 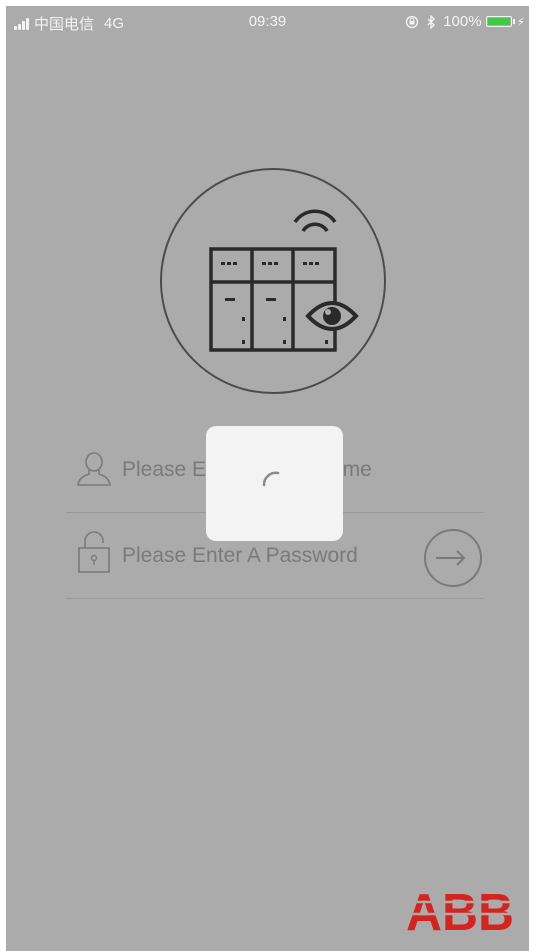 I want to click on lock-icon, so click(x=94, y=552).